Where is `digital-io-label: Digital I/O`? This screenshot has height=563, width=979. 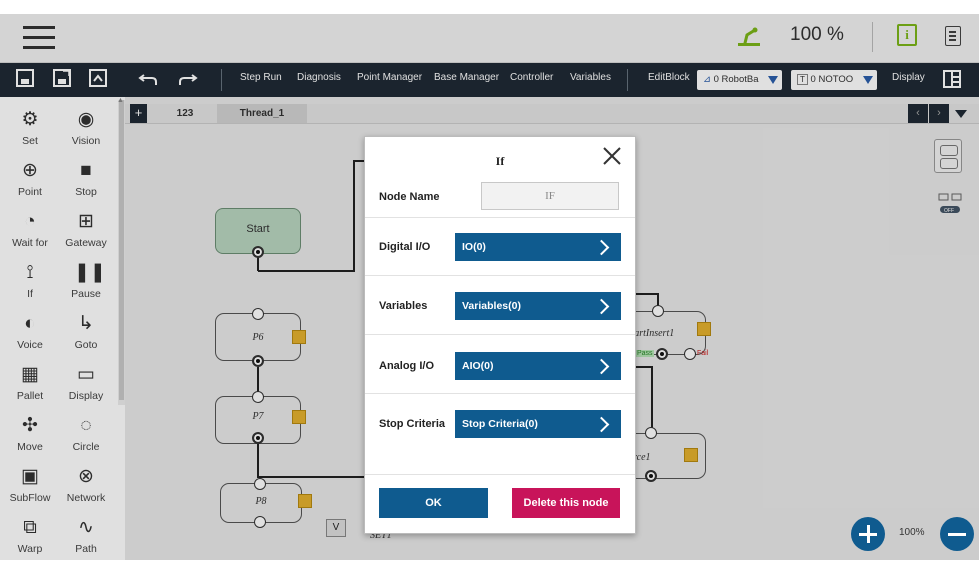
digital-io-label: Digital I/O is located at coordinates (405, 247).